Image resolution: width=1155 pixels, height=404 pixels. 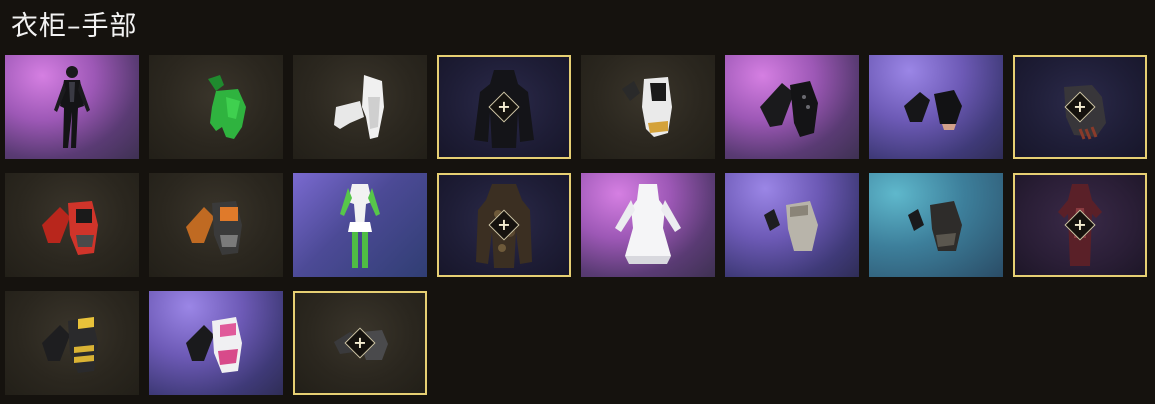 I want to click on yellow-racing-gloves-icon, so click(x=70, y=345).